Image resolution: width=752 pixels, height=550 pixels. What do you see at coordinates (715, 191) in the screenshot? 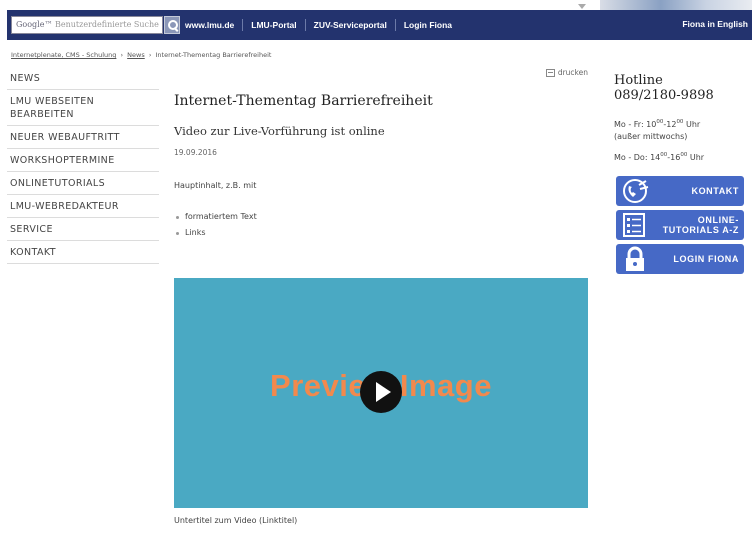
I see `kontakt-button-label: KONTAKT` at bounding box center [715, 191].